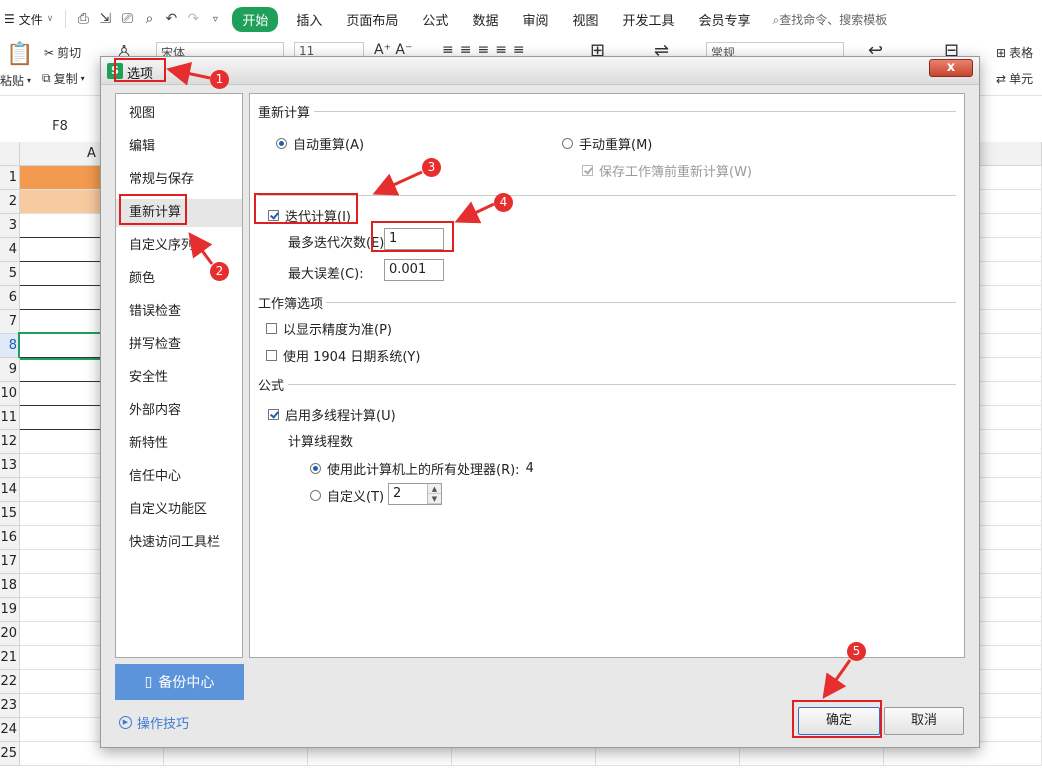 The image size is (1042, 781). Describe the element at coordinates (10, 442) in the screenshot. I see `row-header: 12` at that location.